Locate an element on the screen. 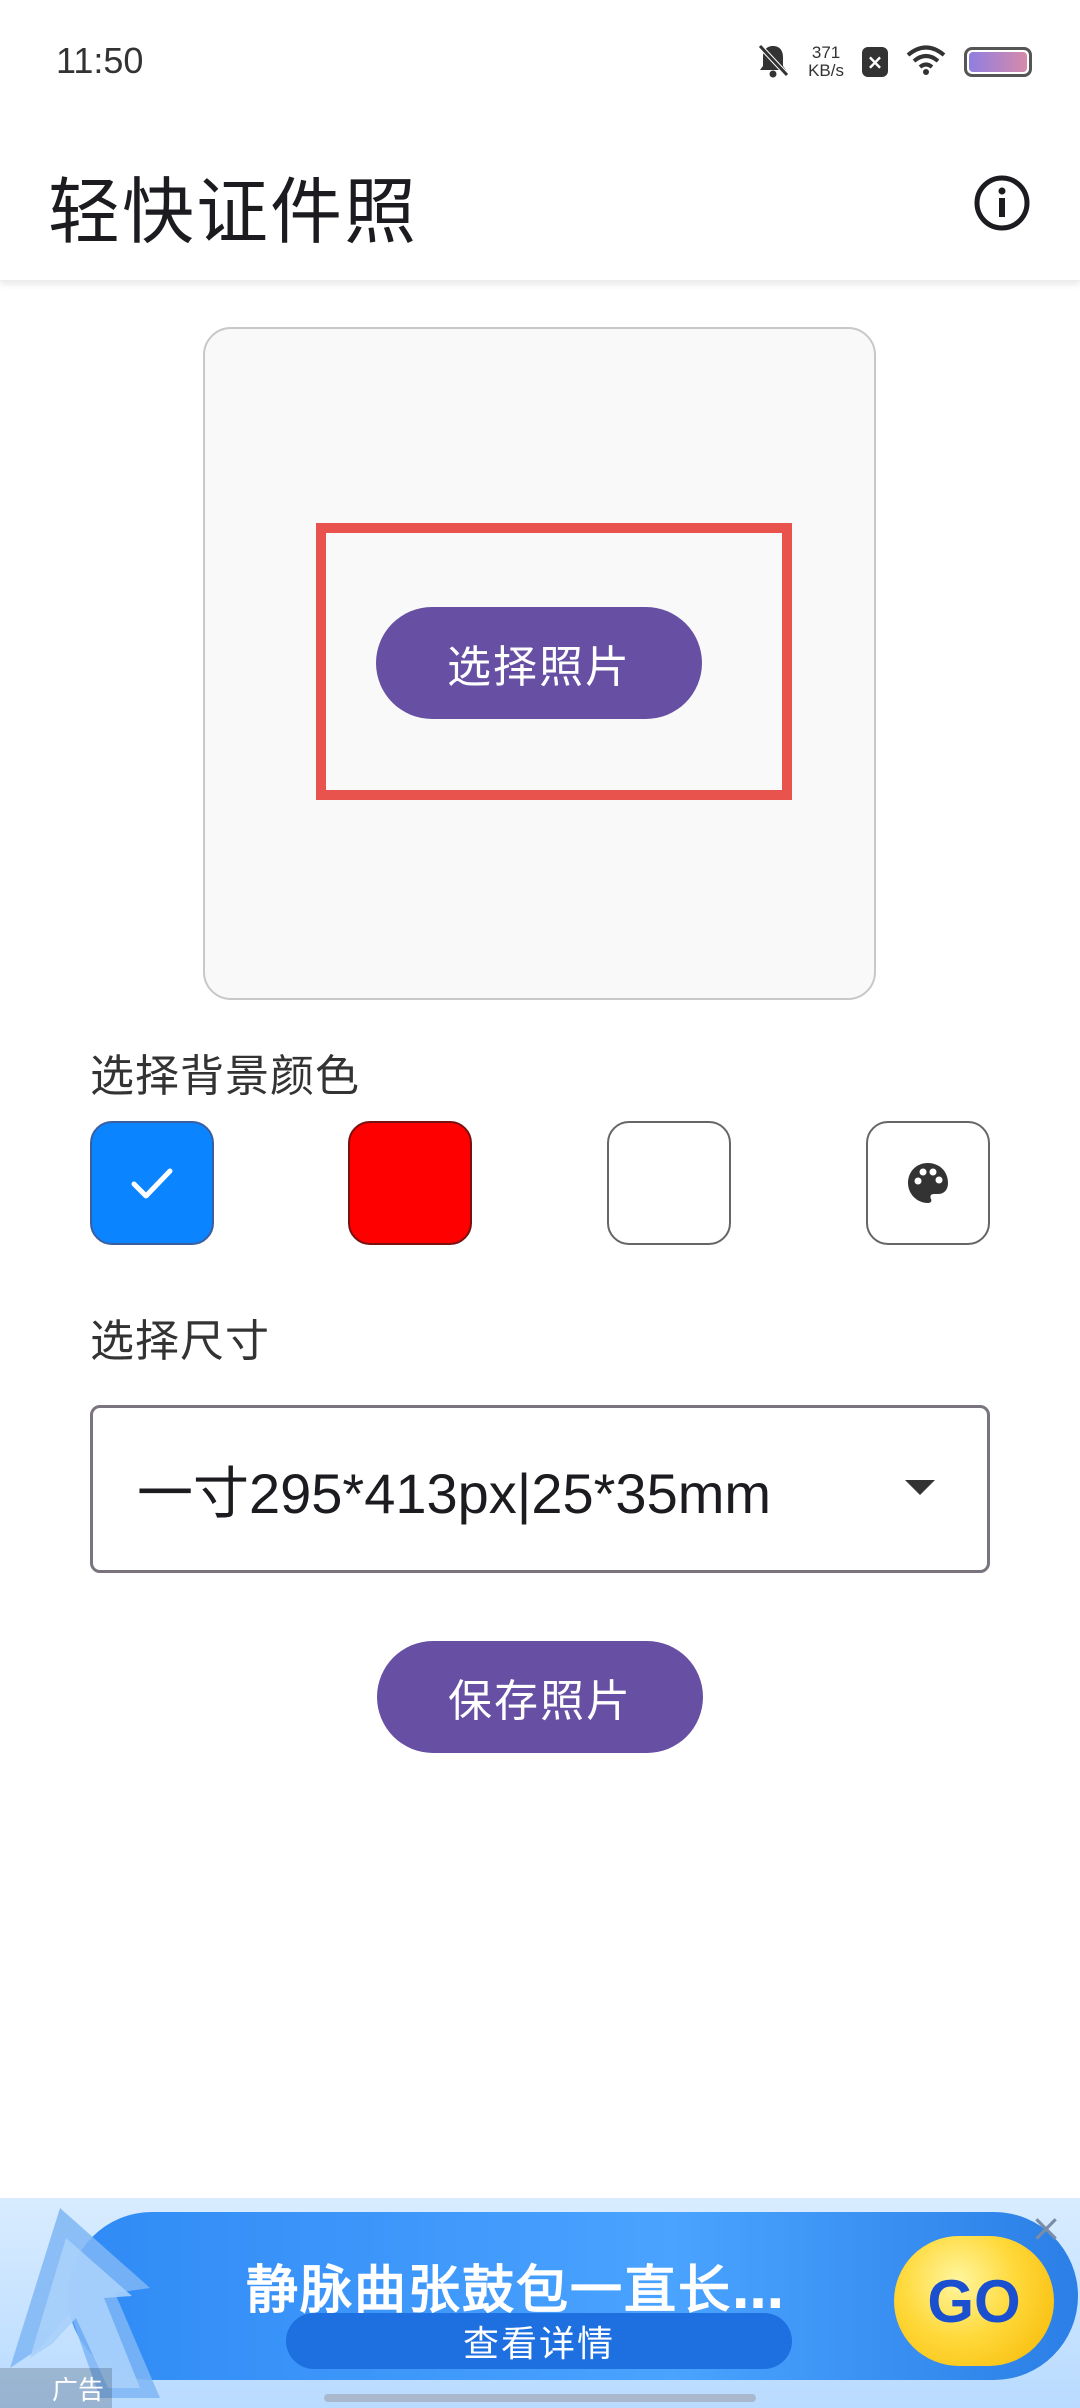 This screenshot has height=2408, width=1080. check-icon is located at coordinates (152, 1183).